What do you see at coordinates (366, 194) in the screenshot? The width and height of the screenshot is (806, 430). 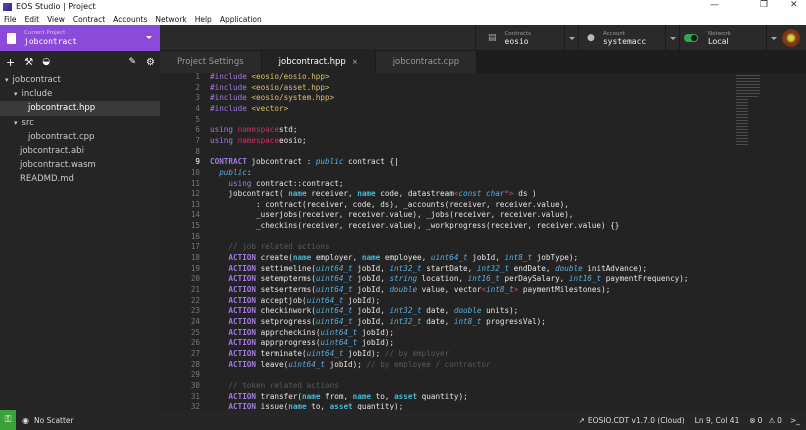 I see `code-token: name` at bounding box center [366, 194].